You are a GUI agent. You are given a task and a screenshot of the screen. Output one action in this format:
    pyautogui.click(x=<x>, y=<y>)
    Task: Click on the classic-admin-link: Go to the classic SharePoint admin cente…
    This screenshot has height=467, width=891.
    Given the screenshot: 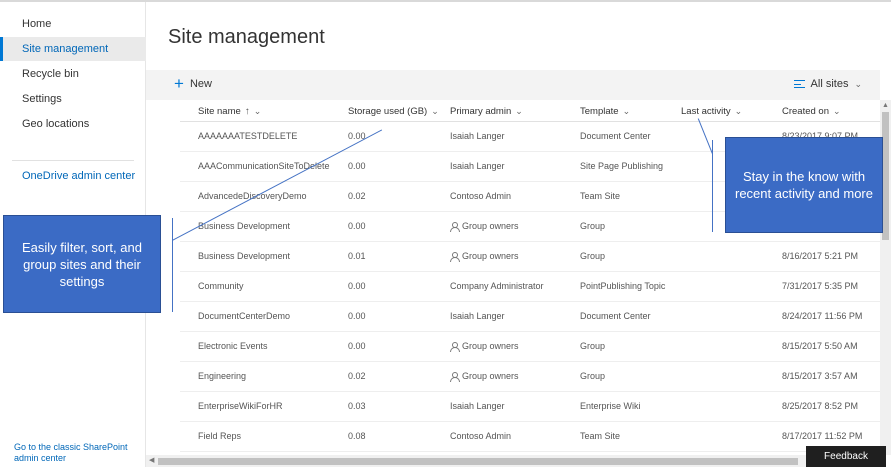 What is the action you would take?
    pyautogui.click(x=76, y=453)
    